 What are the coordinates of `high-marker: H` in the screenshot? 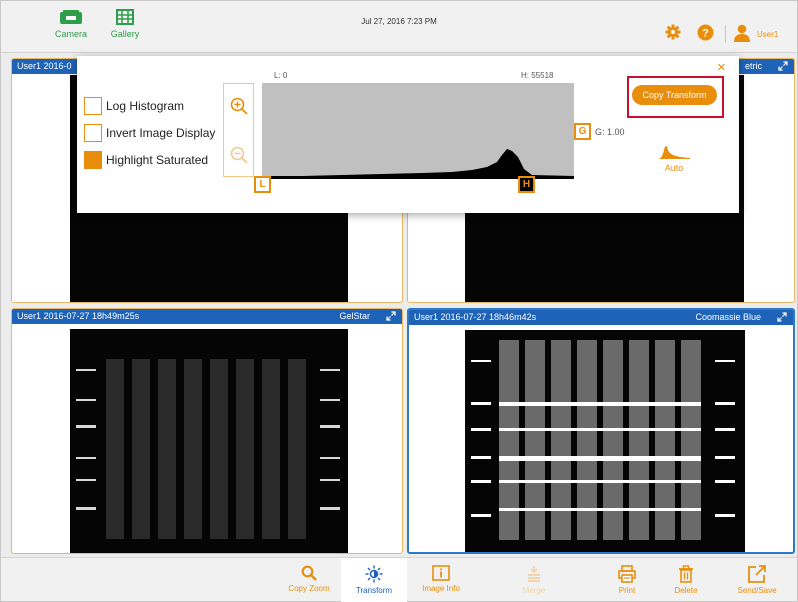 It's located at (526, 184).